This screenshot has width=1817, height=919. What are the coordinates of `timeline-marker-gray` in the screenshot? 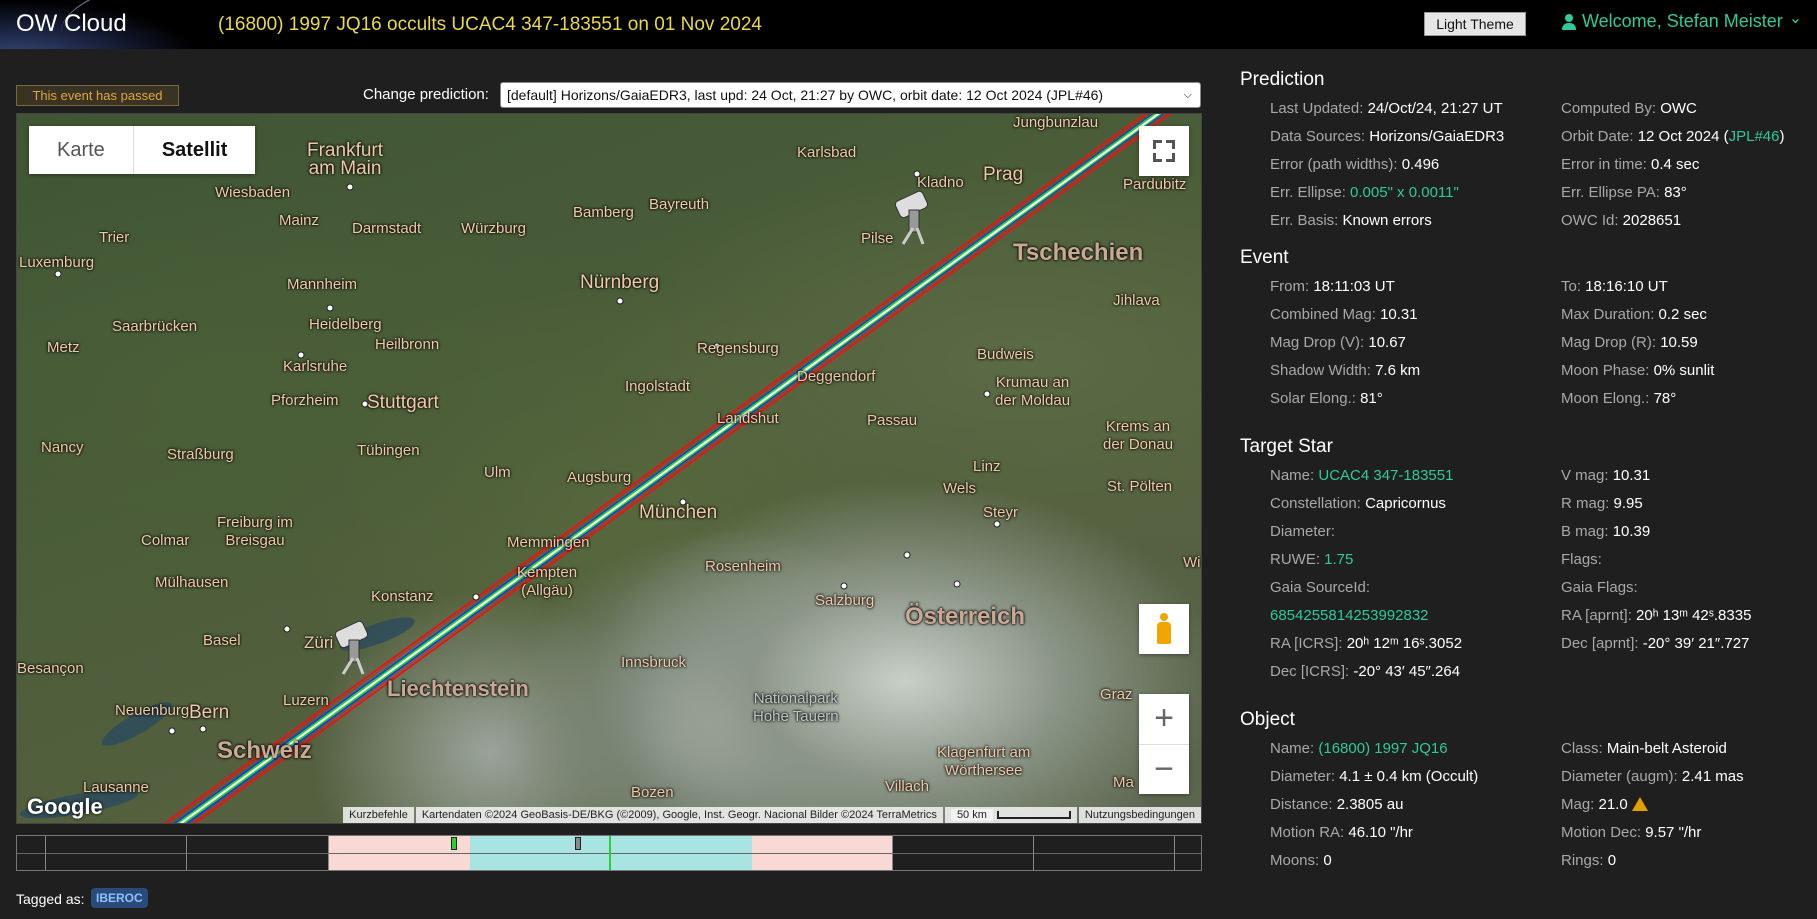 It's located at (578, 843).